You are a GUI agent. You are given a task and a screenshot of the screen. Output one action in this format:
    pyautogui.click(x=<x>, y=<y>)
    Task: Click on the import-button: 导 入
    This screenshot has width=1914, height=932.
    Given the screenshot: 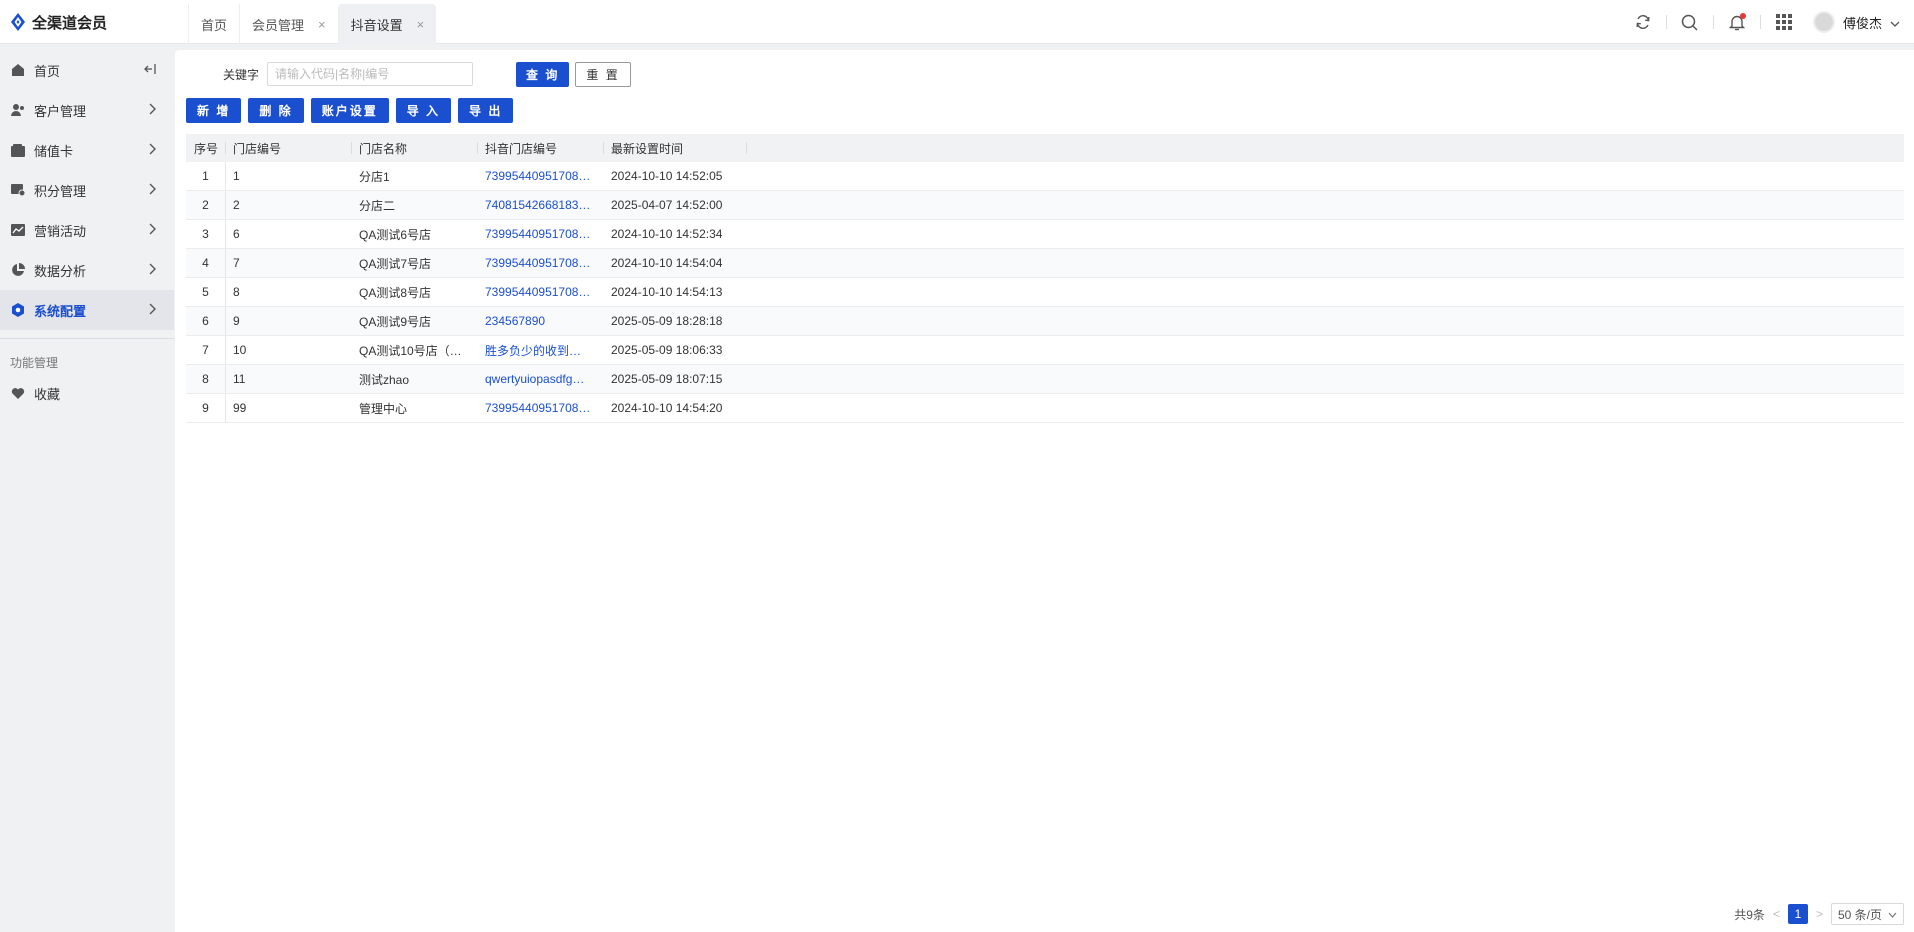 What is the action you would take?
    pyautogui.click(x=423, y=110)
    